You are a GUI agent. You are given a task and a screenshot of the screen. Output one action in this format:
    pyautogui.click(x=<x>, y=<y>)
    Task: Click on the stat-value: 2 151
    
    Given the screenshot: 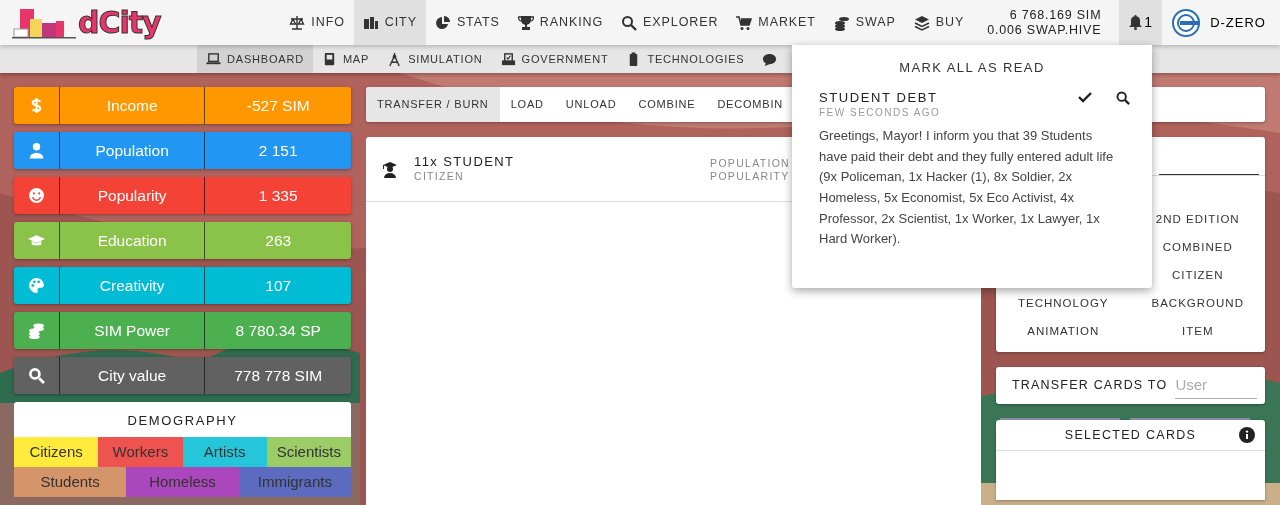 What is the action you would take?
    pyautogui.click(x=278, y=150)
    